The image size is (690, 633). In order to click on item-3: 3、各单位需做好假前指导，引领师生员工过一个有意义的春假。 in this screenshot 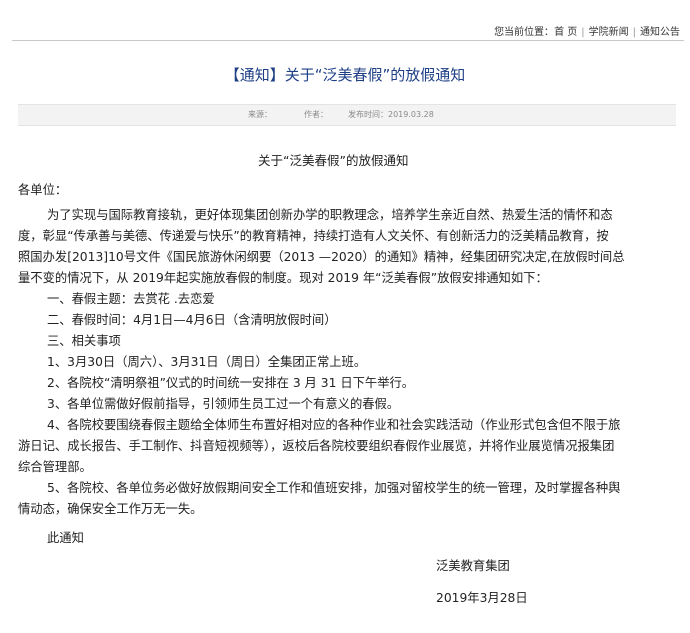, I will do `click(223, 404)`.